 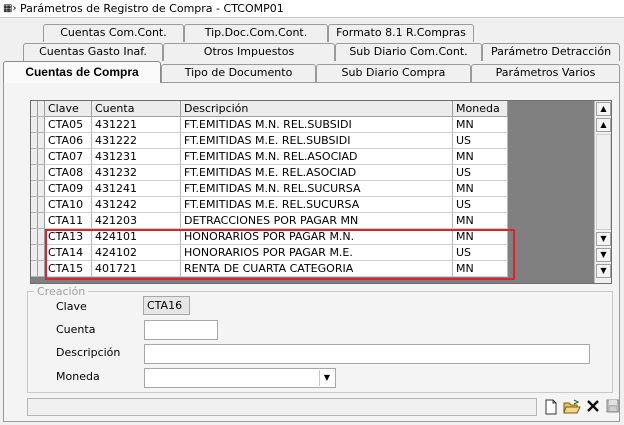 What do you see at coordinates (317, 205) in the screenshot?
I see `cell-descripcion: FT.EMITIDAS M.E. REL.SUCURSA` at bounding box center [317, 205].